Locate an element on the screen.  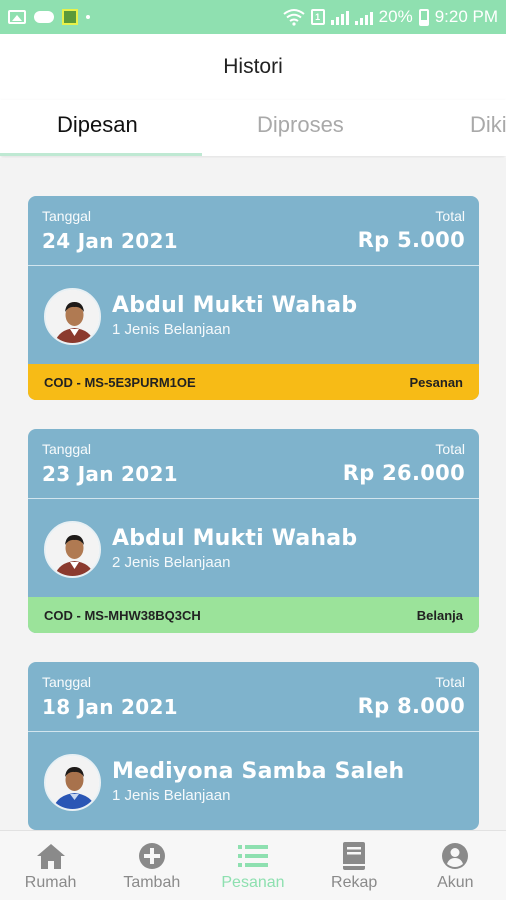
order-card-header: Tanggal Total 23 Jan 2021 Rp 26.000 is located at coordinates (253, 464).